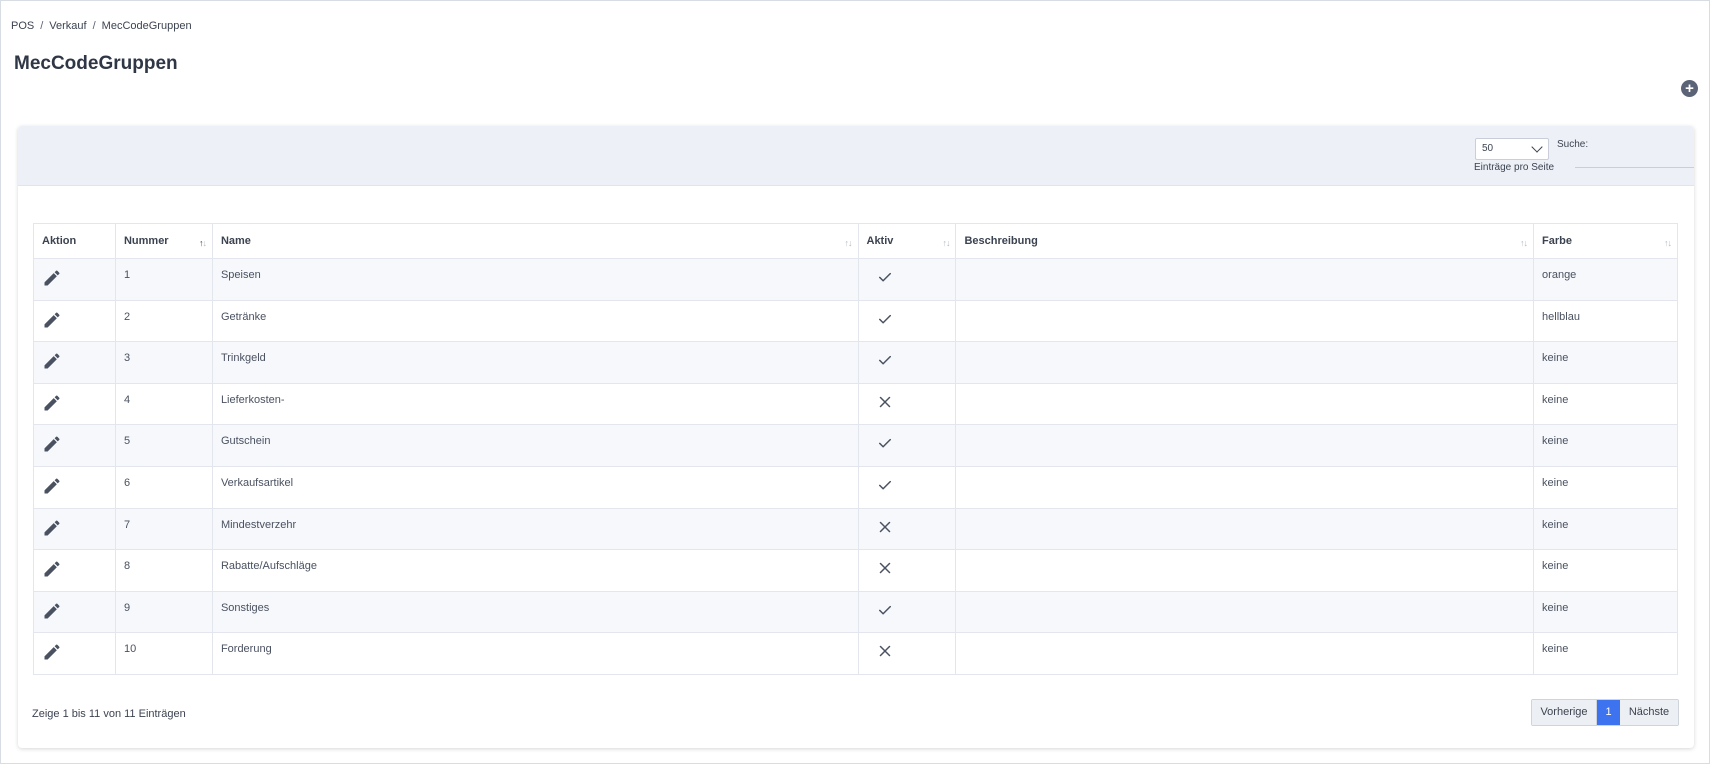  Describe the element at coordinates (535, 529) in the screenshot. I see `cell-name: Mindestverzehr` at that location.